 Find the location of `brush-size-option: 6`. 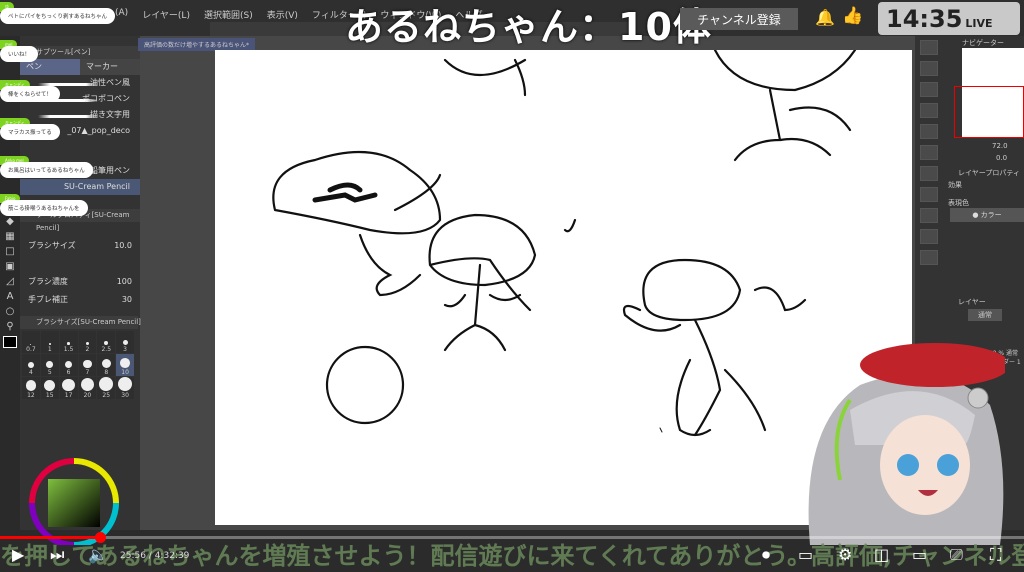

brush-size-option: 6 is located at coordinates (68, 365).